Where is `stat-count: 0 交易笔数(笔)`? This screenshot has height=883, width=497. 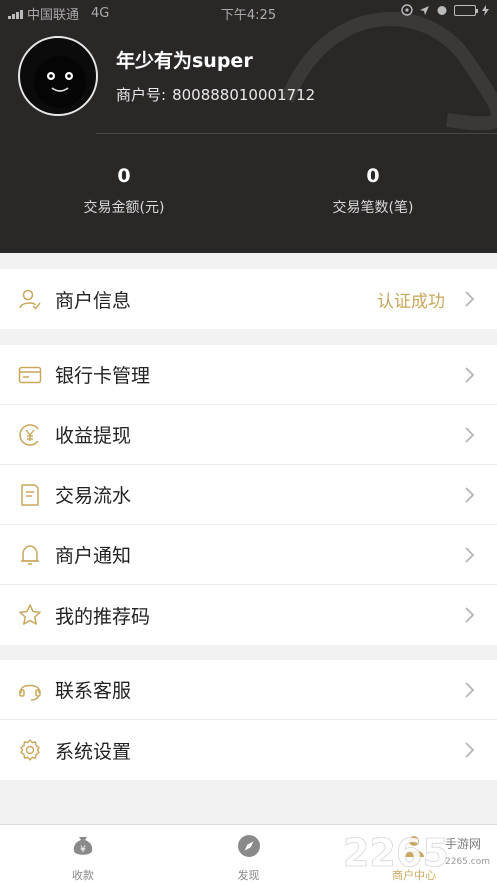
stat-count: 0 交易笔数(笔) is located at coordinates (373, 191).